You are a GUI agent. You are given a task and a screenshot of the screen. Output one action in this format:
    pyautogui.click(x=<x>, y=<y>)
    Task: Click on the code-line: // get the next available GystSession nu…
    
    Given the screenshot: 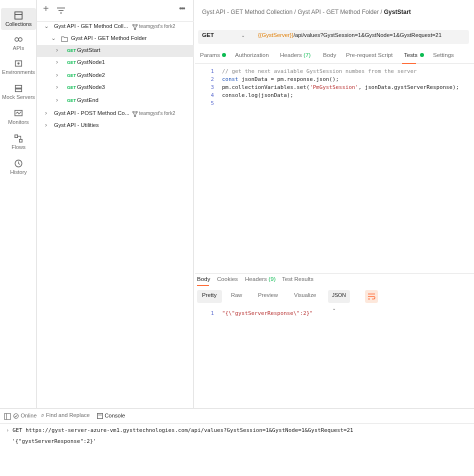 What is the action you would take?
    pyautogui.click(x=319, y=72)
    